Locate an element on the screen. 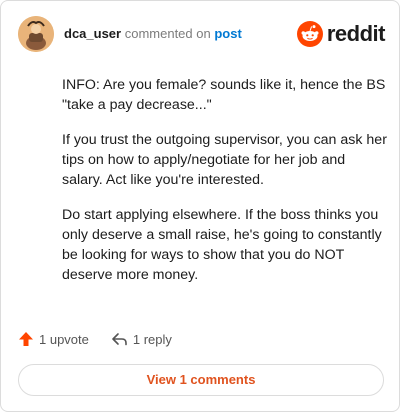 The width and height of the screenshot is (400, 412). upvote-arrow-icon is located at coordinates (26, 339).